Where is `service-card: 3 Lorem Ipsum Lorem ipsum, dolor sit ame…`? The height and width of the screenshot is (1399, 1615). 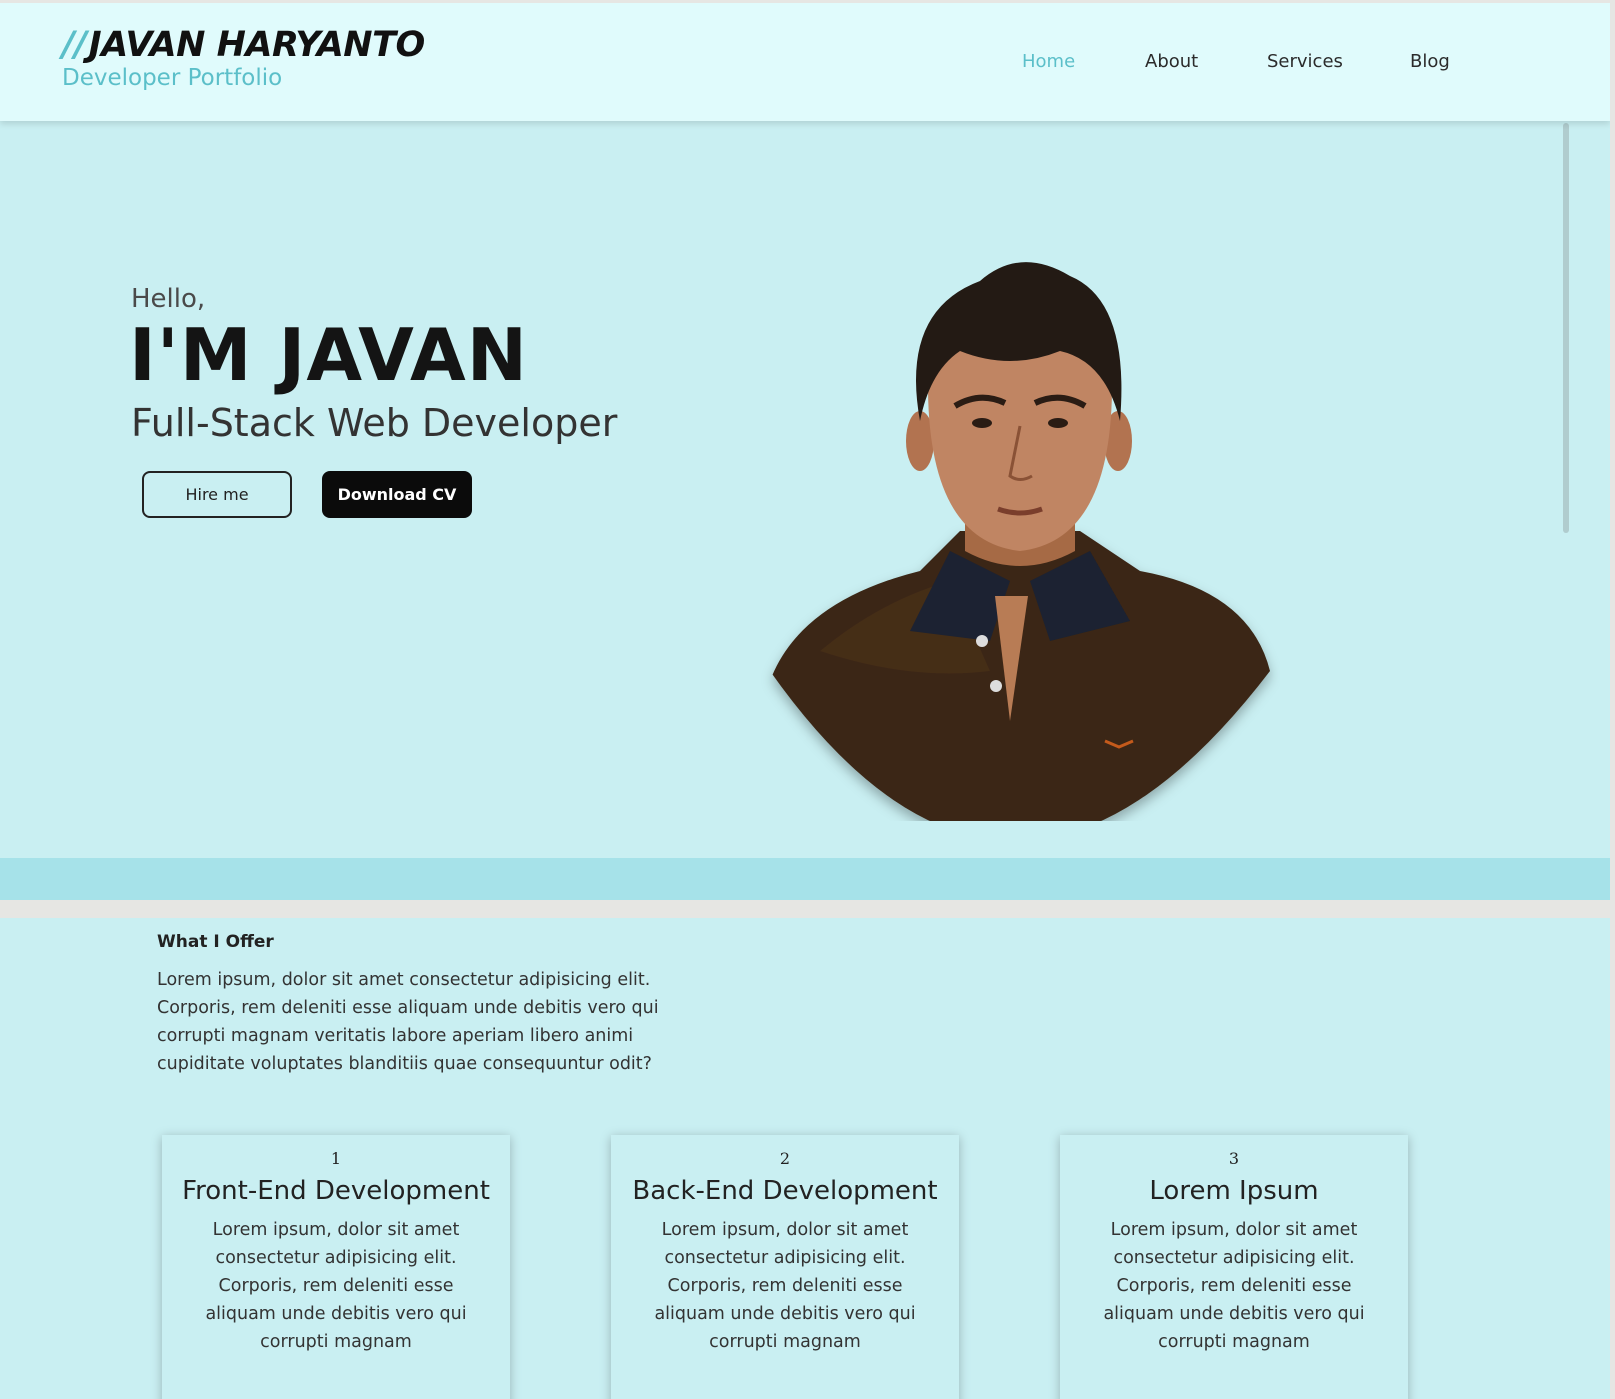
service-card: 3 Lorem Ipsum Lorem ipsum, dolor sit ame… is located at coordinates (1234, 1267).